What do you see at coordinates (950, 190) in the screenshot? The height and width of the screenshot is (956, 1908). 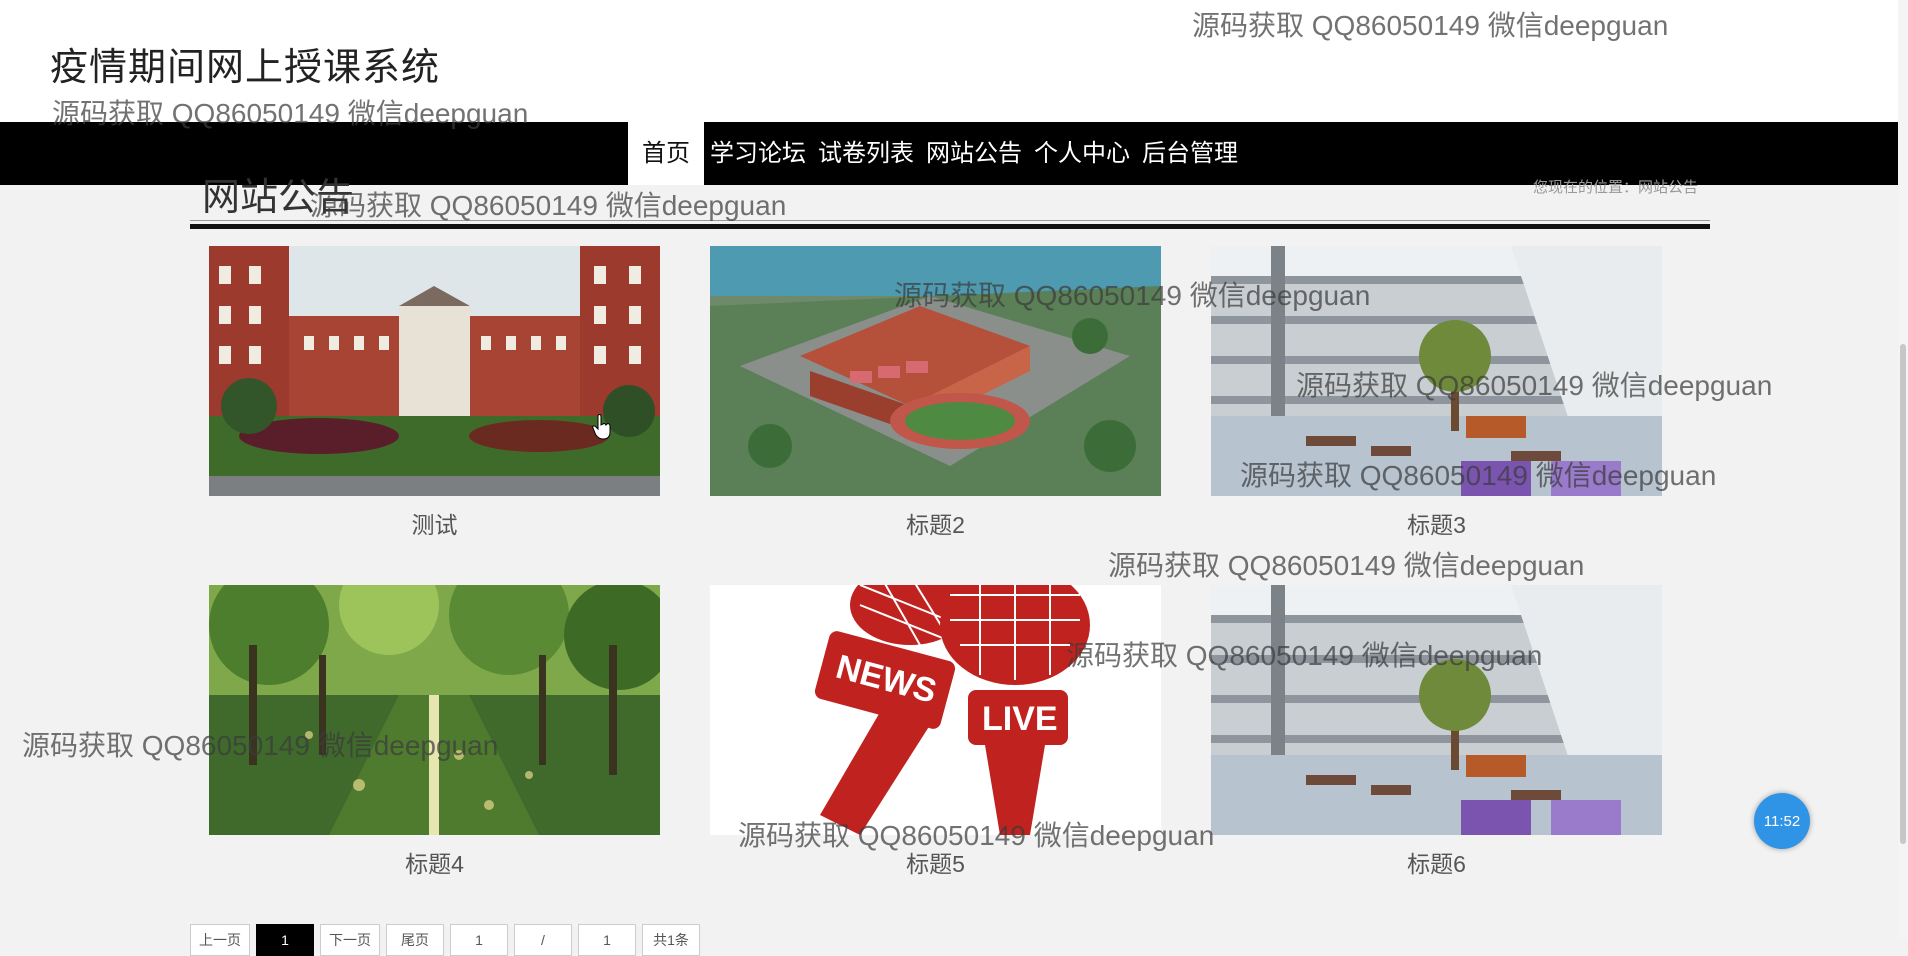 I see `section-header: 网站公告 您现在的位置：网站公告` at bounding box center [950, 190].